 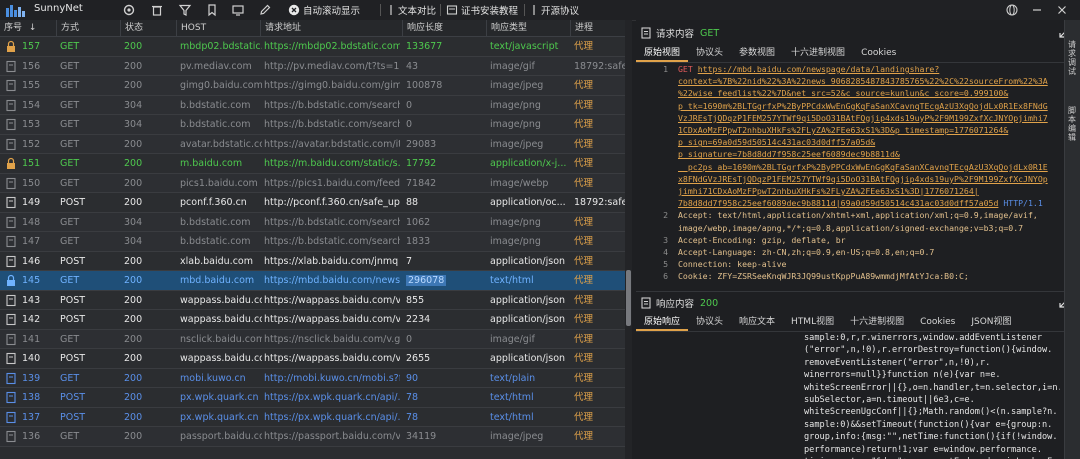 What do you see at coordinates (28, 28) in the screenshot?
I see `column-header-seq: 序号 ↓` at bounding box center [28, 28].